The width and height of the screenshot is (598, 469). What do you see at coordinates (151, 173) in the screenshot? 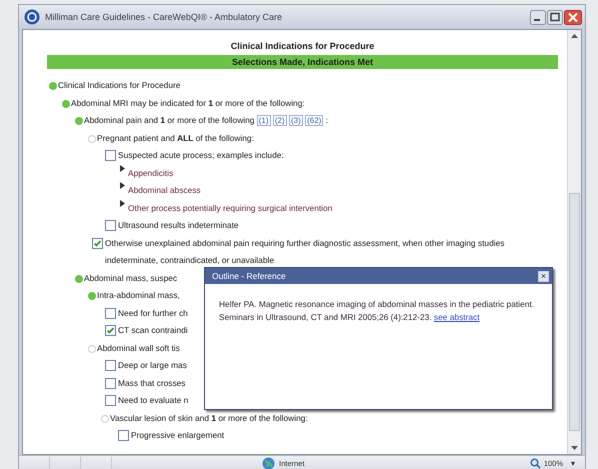
I see `example-item: Appendicitis` at bounding box center [151, 173].